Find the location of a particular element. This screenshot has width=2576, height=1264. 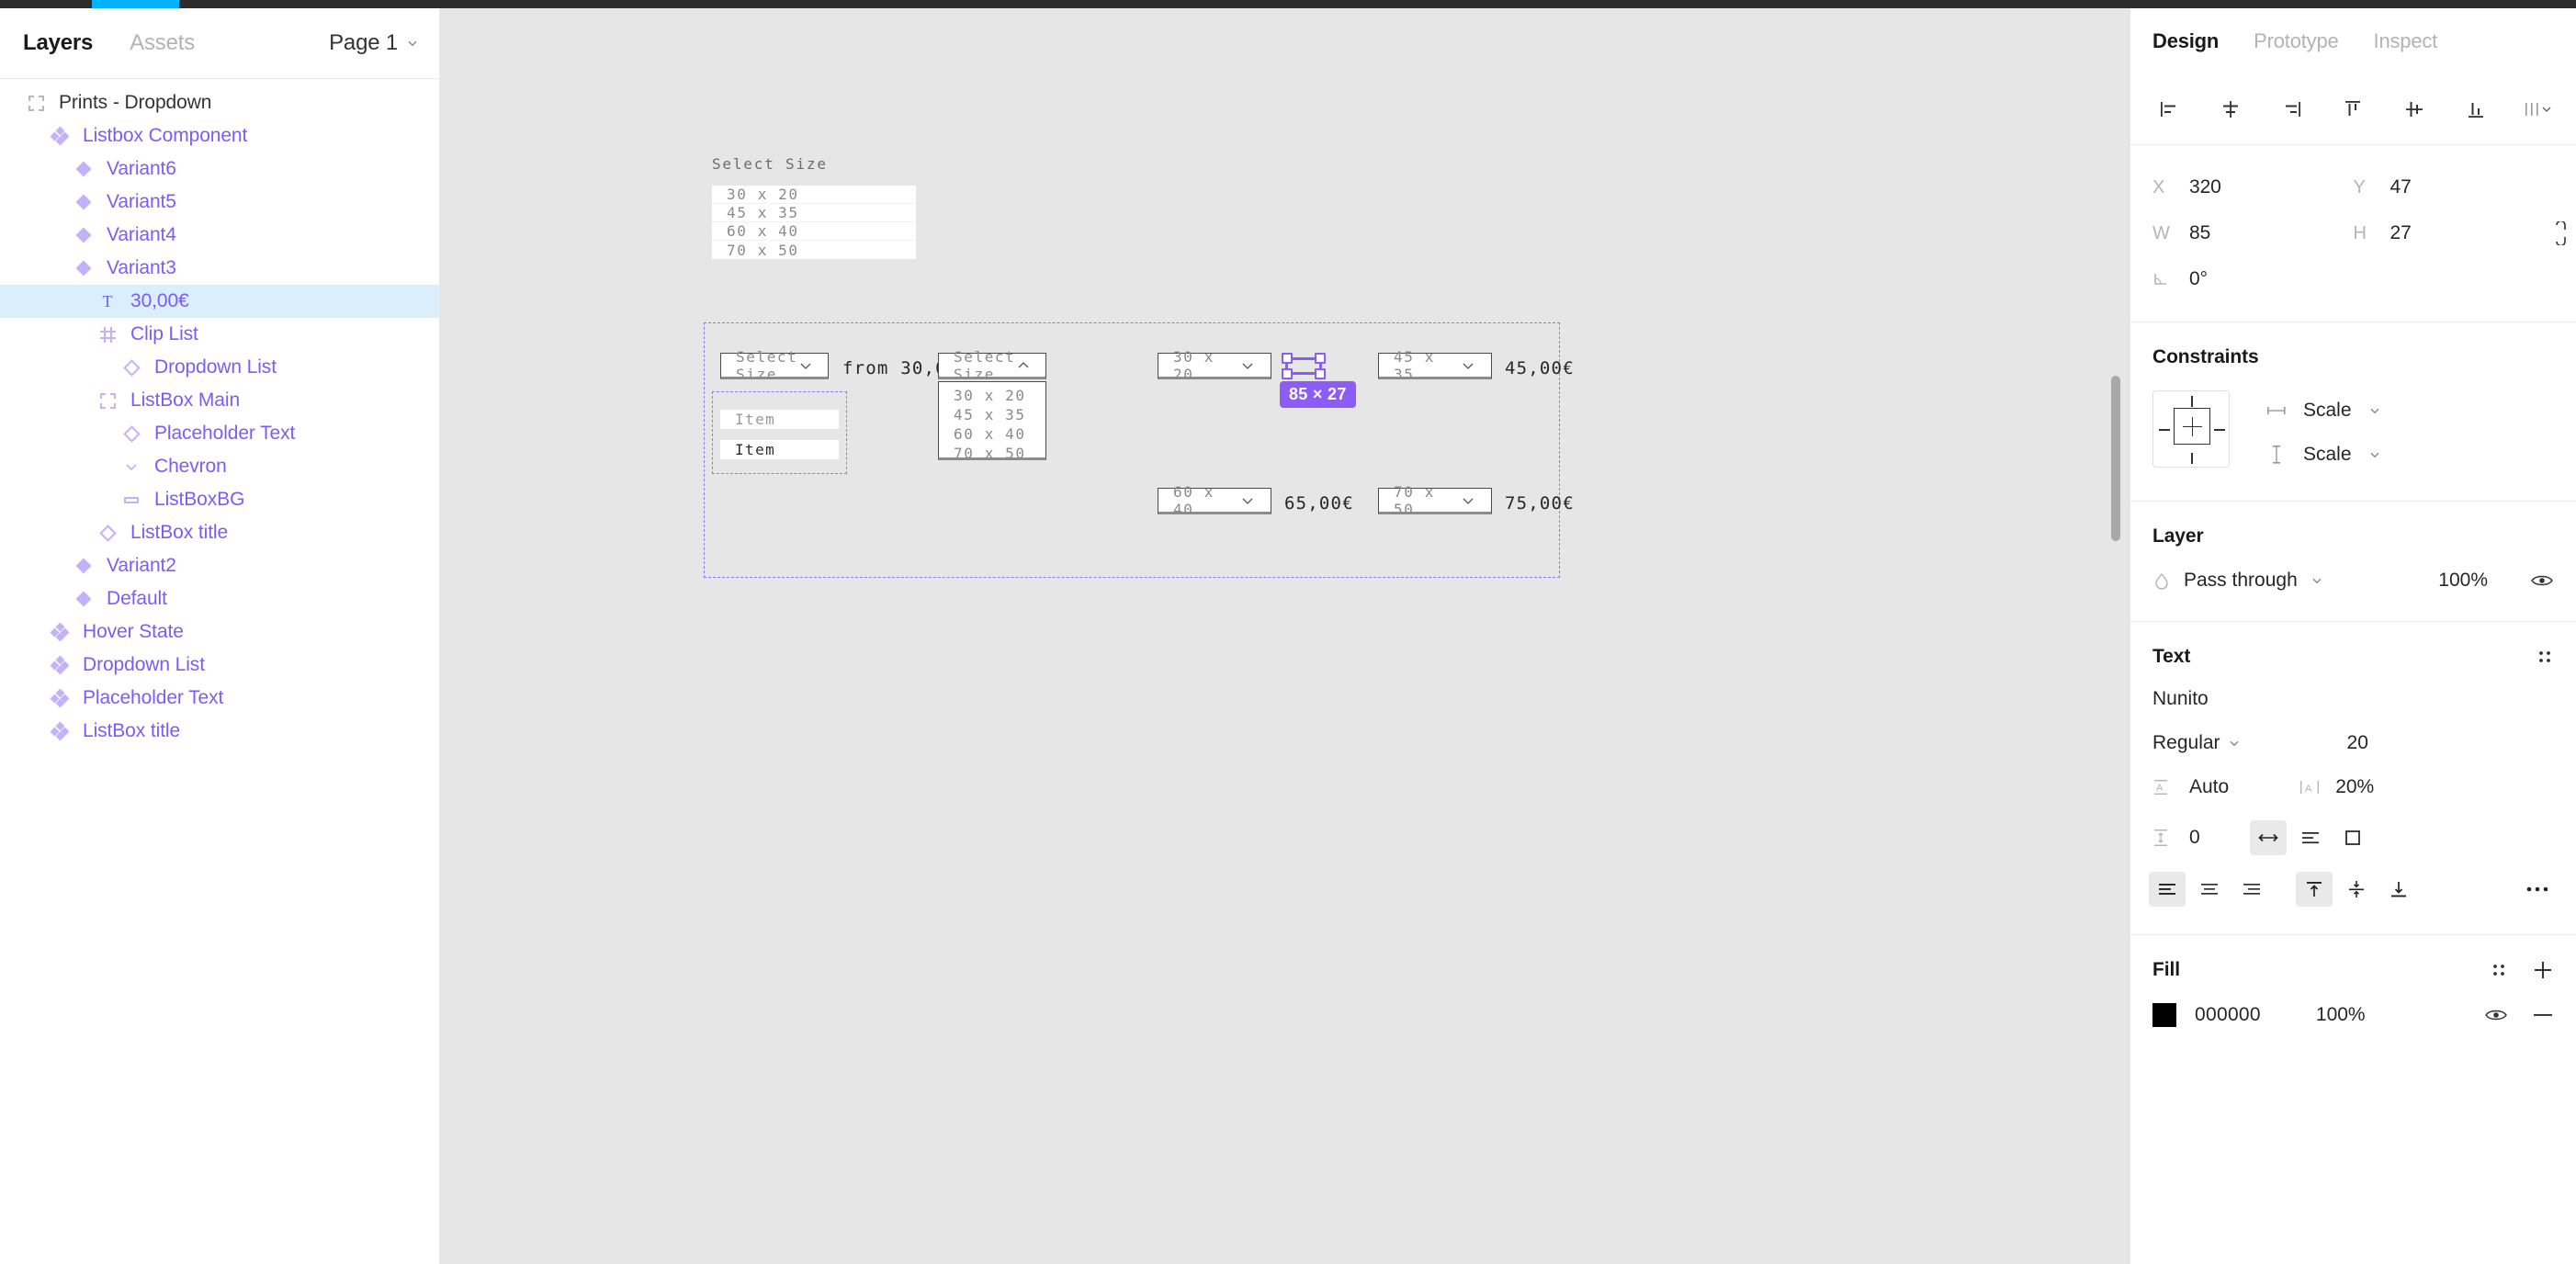

align-top-icon is located at coordinates (2352, 109).